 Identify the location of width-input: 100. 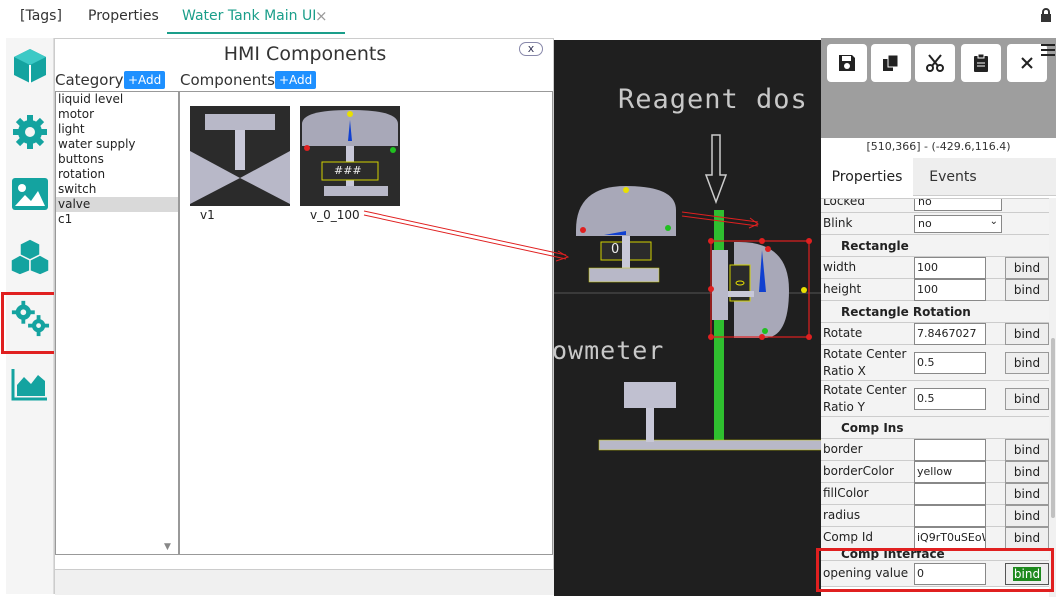
(950, 268).